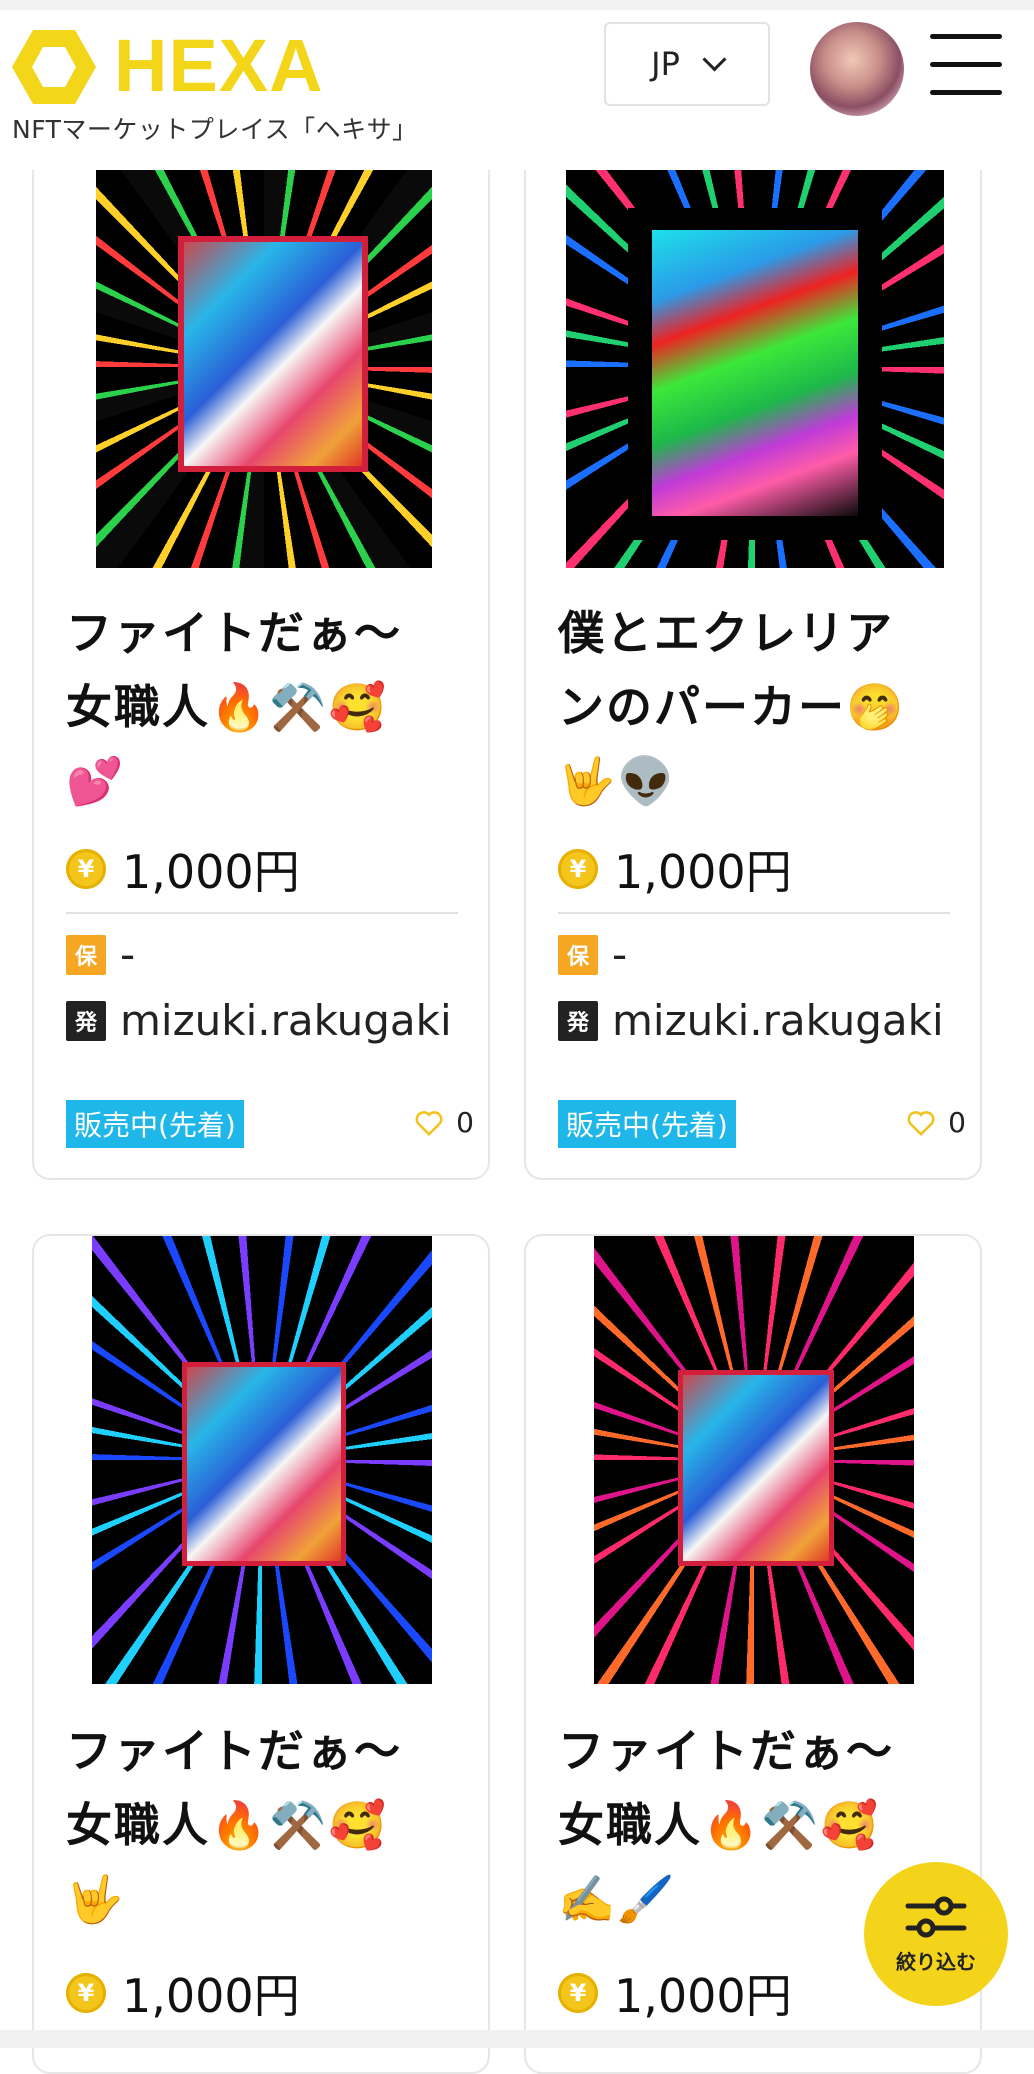 Image resolution: width=1034 pixels, height=2074 pixels. What do you see at coordinates (219, 66) in the screenshot?
I see `logo-text: HEXA` at bounding box center [219, 66].